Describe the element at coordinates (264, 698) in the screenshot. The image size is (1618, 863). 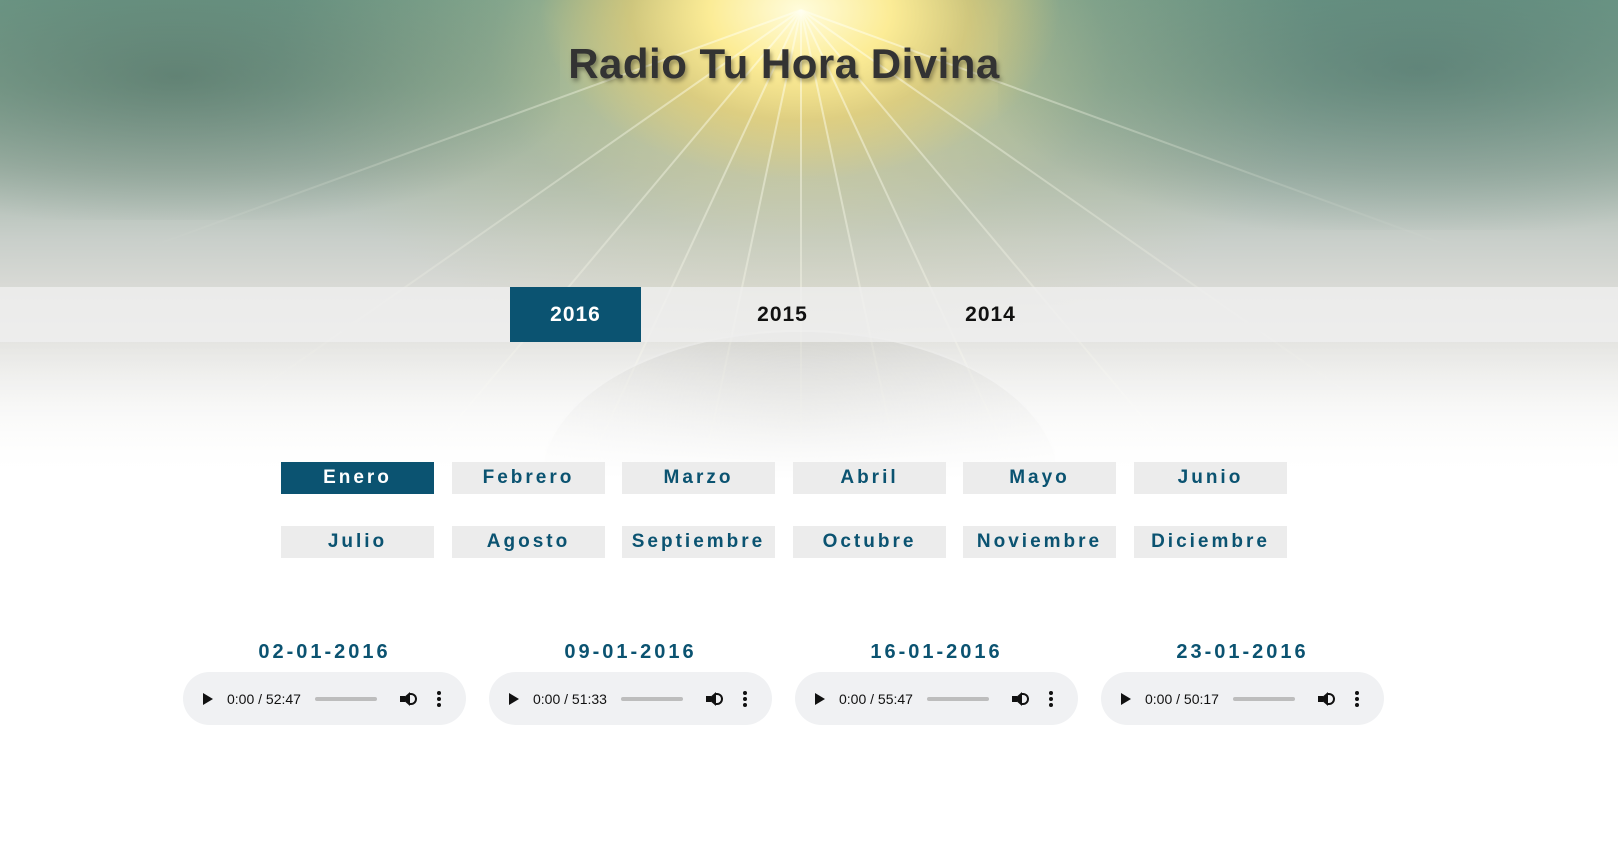
I see `audio-time: 0:00 / 52:47` at that location.